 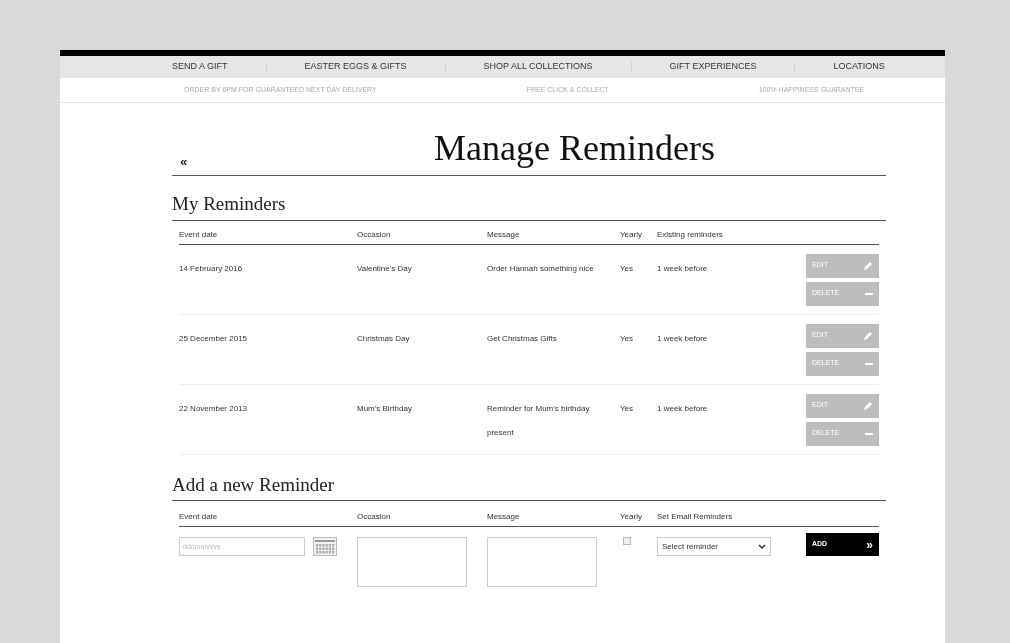 What do you see at coordinates (383, 338) in the screenshot?
I see `table-cell: Christmas Day` at bounding box center [383, 338].